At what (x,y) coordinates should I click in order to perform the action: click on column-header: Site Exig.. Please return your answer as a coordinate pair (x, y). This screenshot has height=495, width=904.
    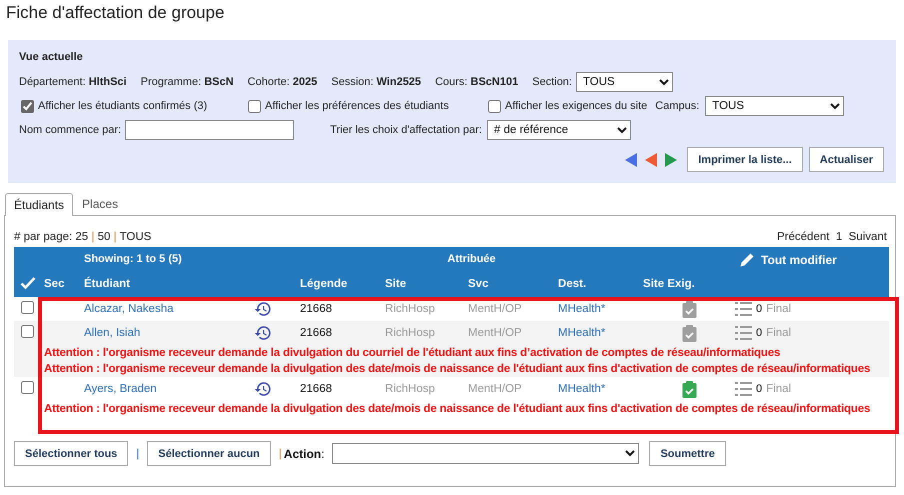
    Looking at the image, I should click on (669, 284).